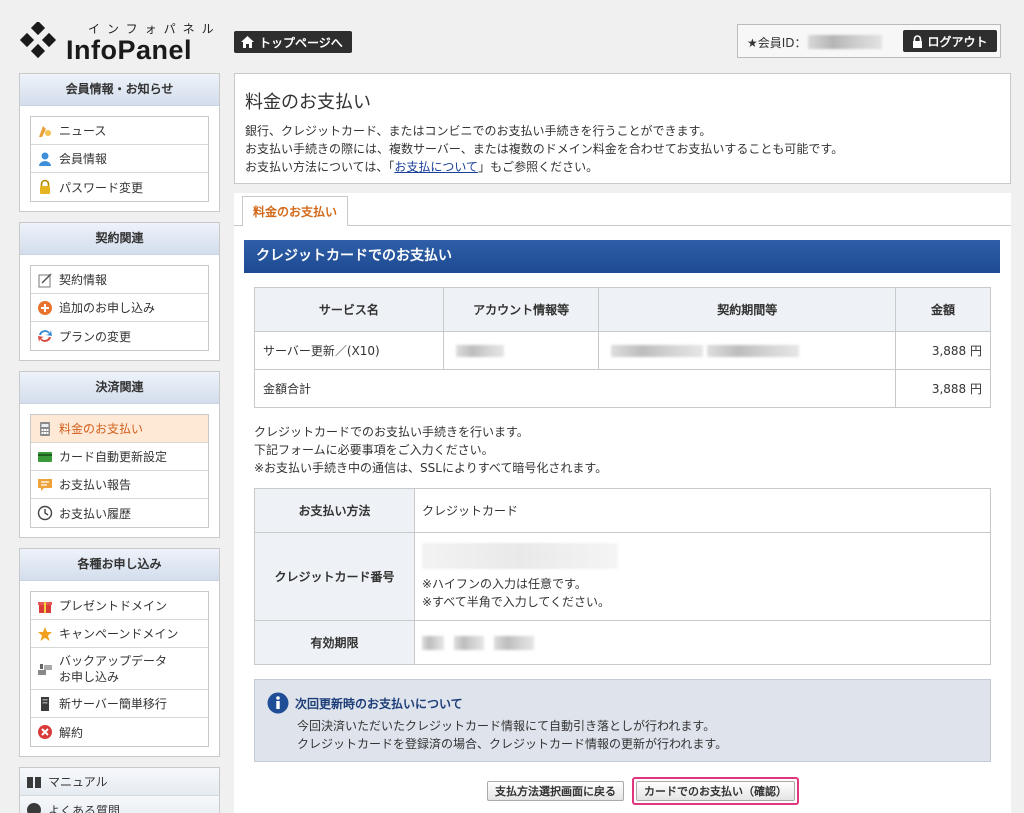  I want to click on table-row: サーバー更新／(X10) 3,888 円, so click(622, 350).